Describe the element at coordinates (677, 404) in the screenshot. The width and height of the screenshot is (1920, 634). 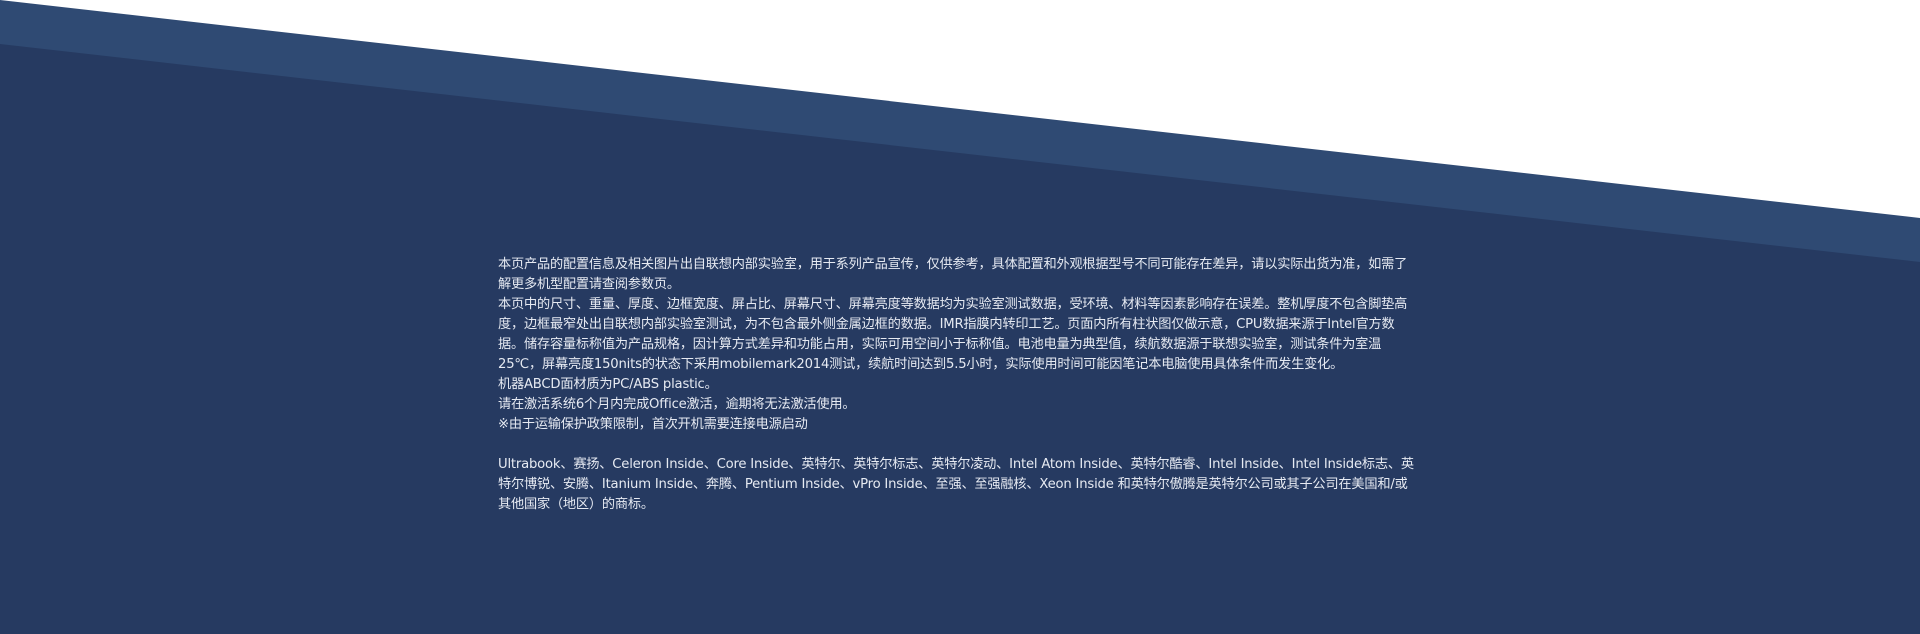
I see `disclaimer-office-note: 请在激活系统6个月内完成Office激活，逾期将无法激活使用。` at that location.